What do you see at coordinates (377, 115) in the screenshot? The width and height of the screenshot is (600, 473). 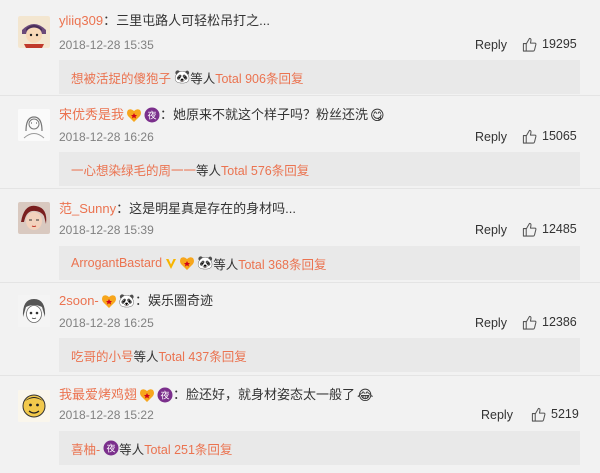 I see `emoji-icon: 😋` at bounding box center [377, 115].